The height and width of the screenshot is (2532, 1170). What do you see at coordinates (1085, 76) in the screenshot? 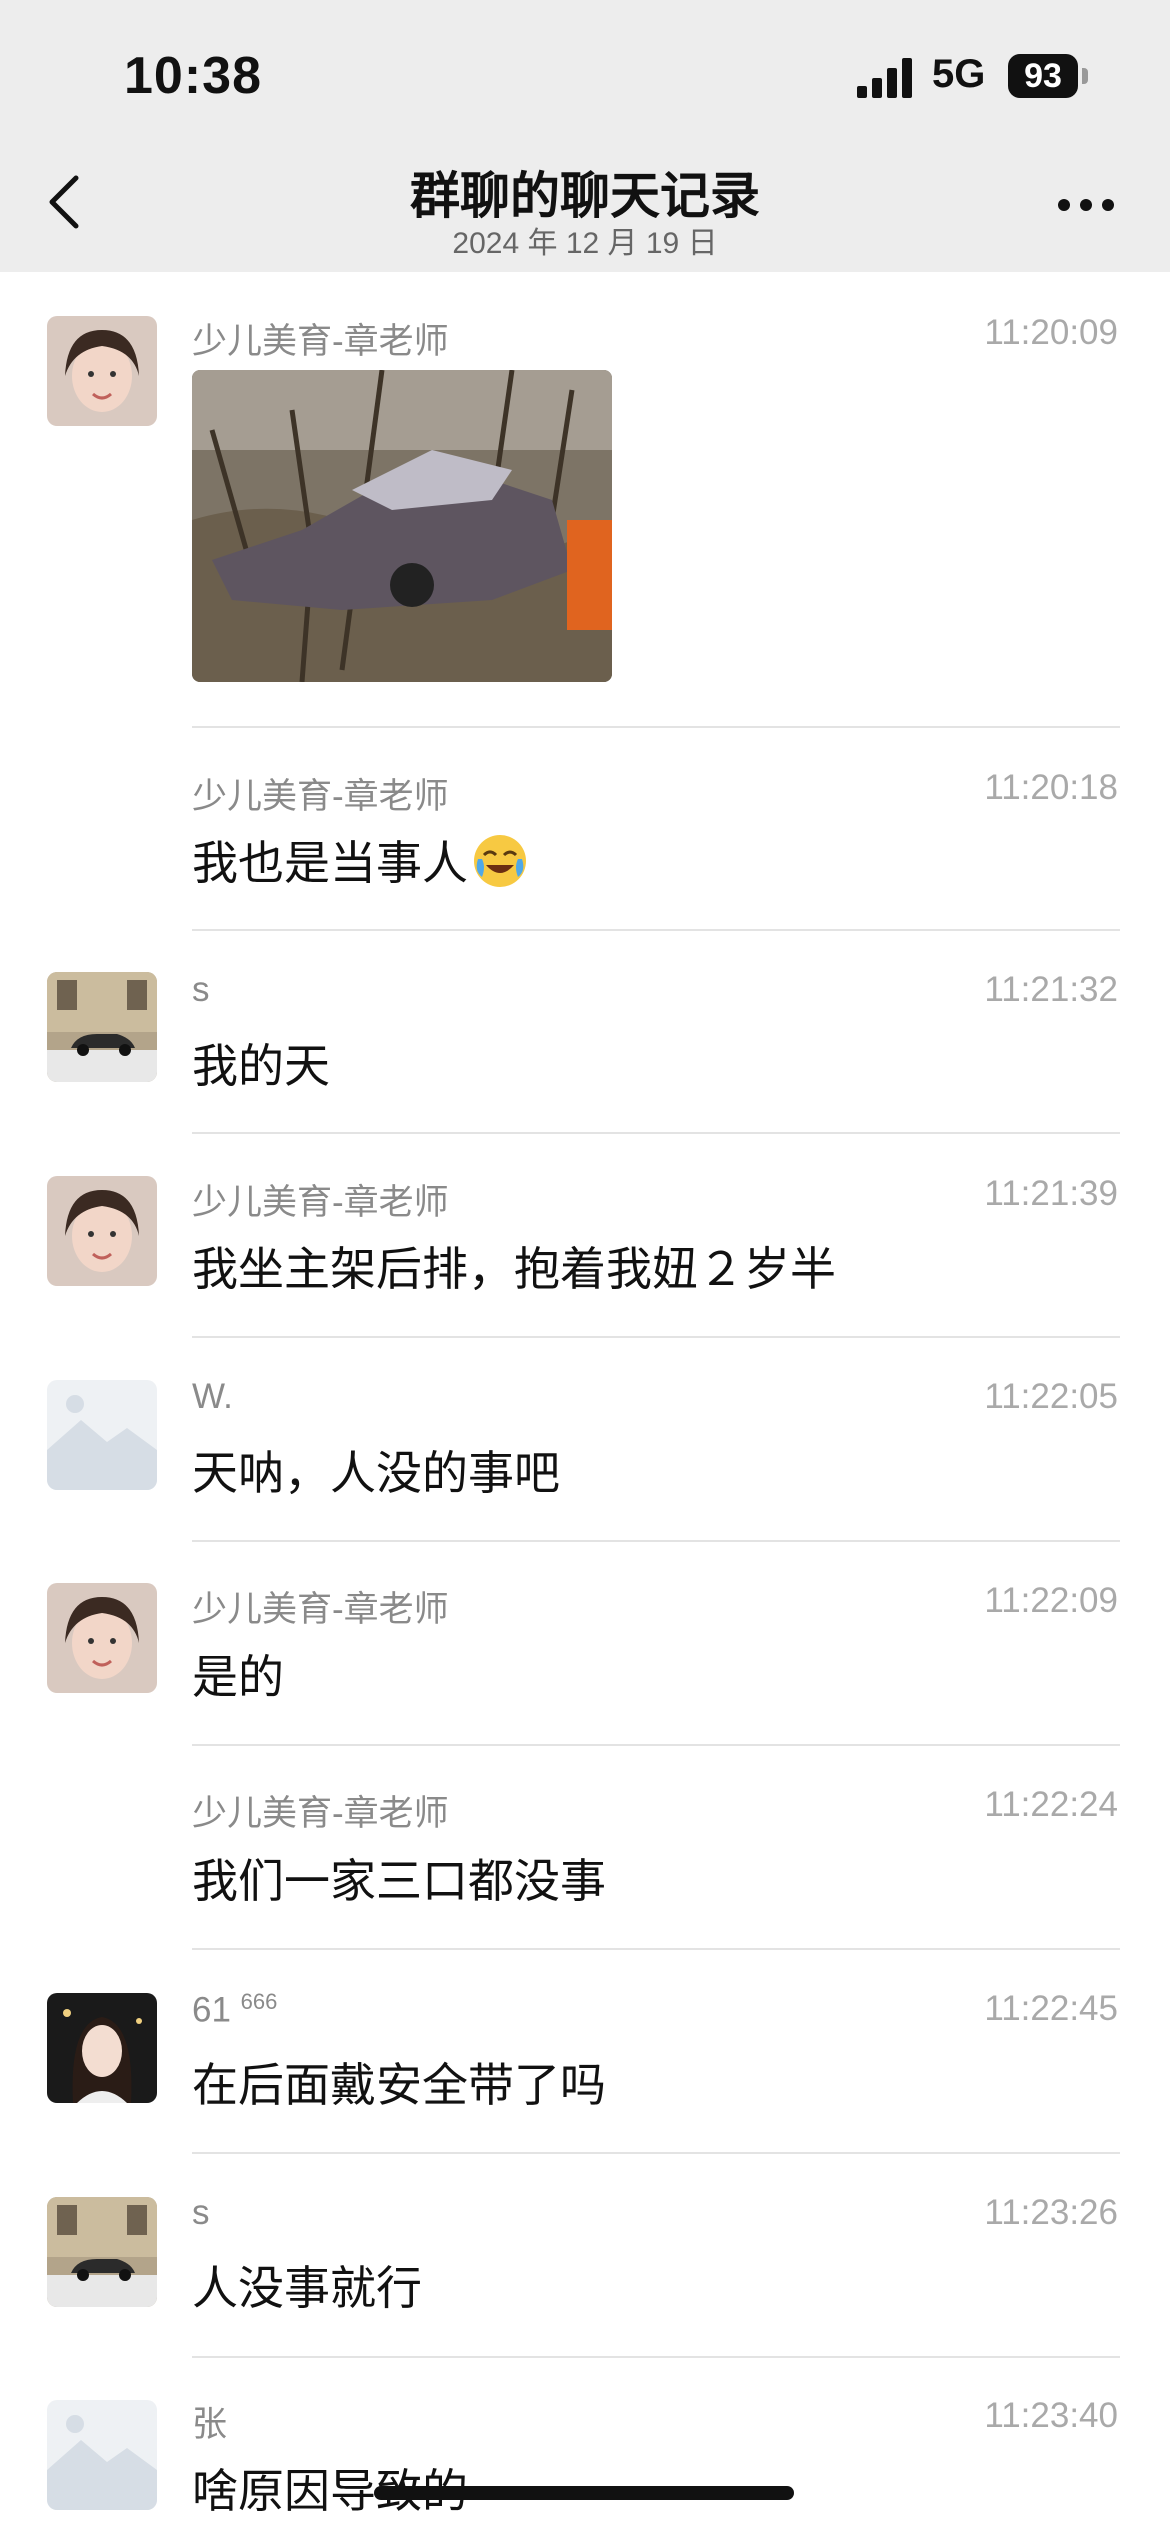
I see `battery-tip` at bounding box center [1085, 76].